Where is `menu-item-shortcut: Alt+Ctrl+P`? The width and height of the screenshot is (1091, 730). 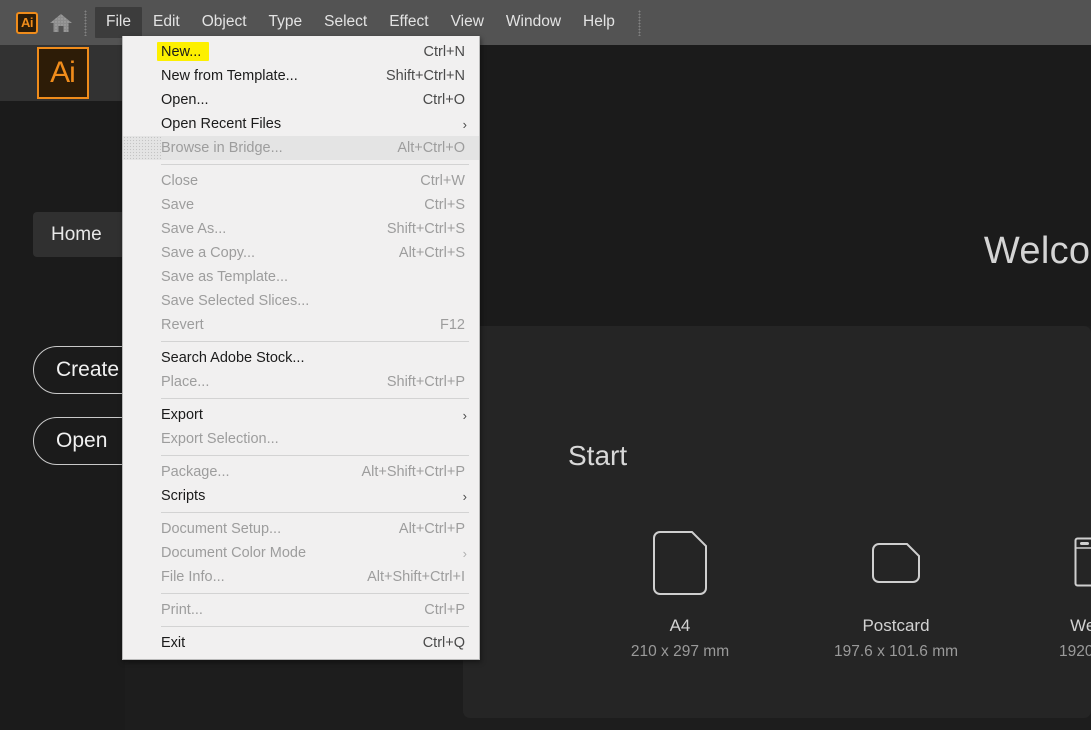
menu-item-shortcut: Alt+Ctrl+P is located at coordinates (431, 529).